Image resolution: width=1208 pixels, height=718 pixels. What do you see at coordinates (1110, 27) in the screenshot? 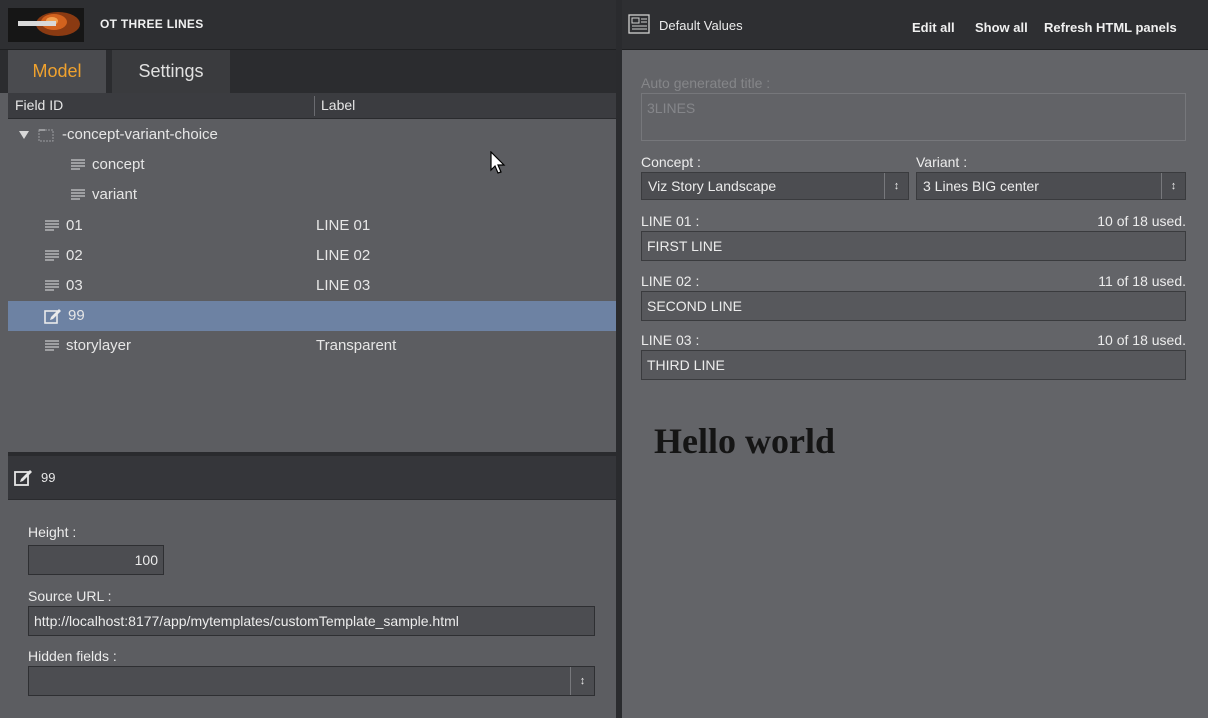
I see `refresh-html-panels-button: Refresh HTML panels` at bounding box center [1110, 27].